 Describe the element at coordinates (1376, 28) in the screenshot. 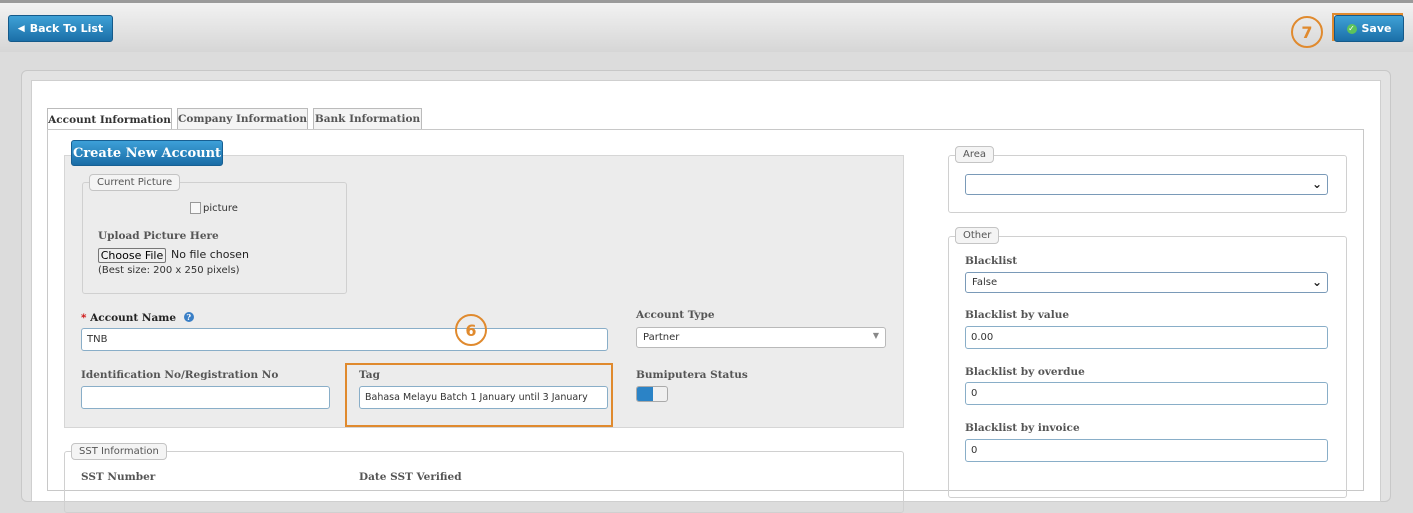

I see `save-button-label: Save` at that location.